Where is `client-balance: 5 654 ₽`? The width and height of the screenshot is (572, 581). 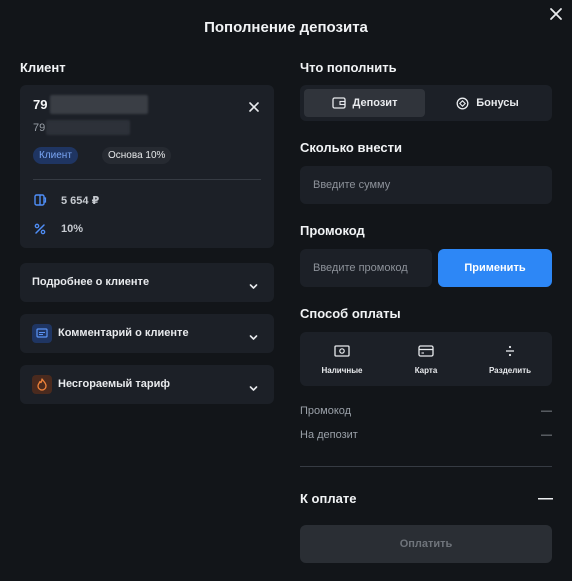 client-balance: 5 654 ₽ is located at coordinates (80, 201).